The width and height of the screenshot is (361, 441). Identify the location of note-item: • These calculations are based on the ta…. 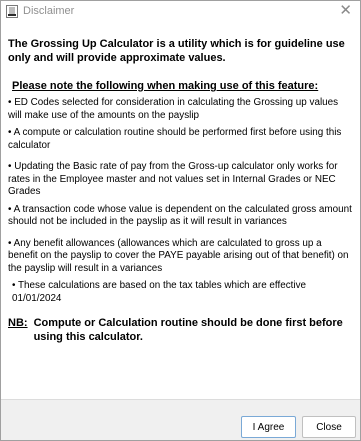
(159, 292).